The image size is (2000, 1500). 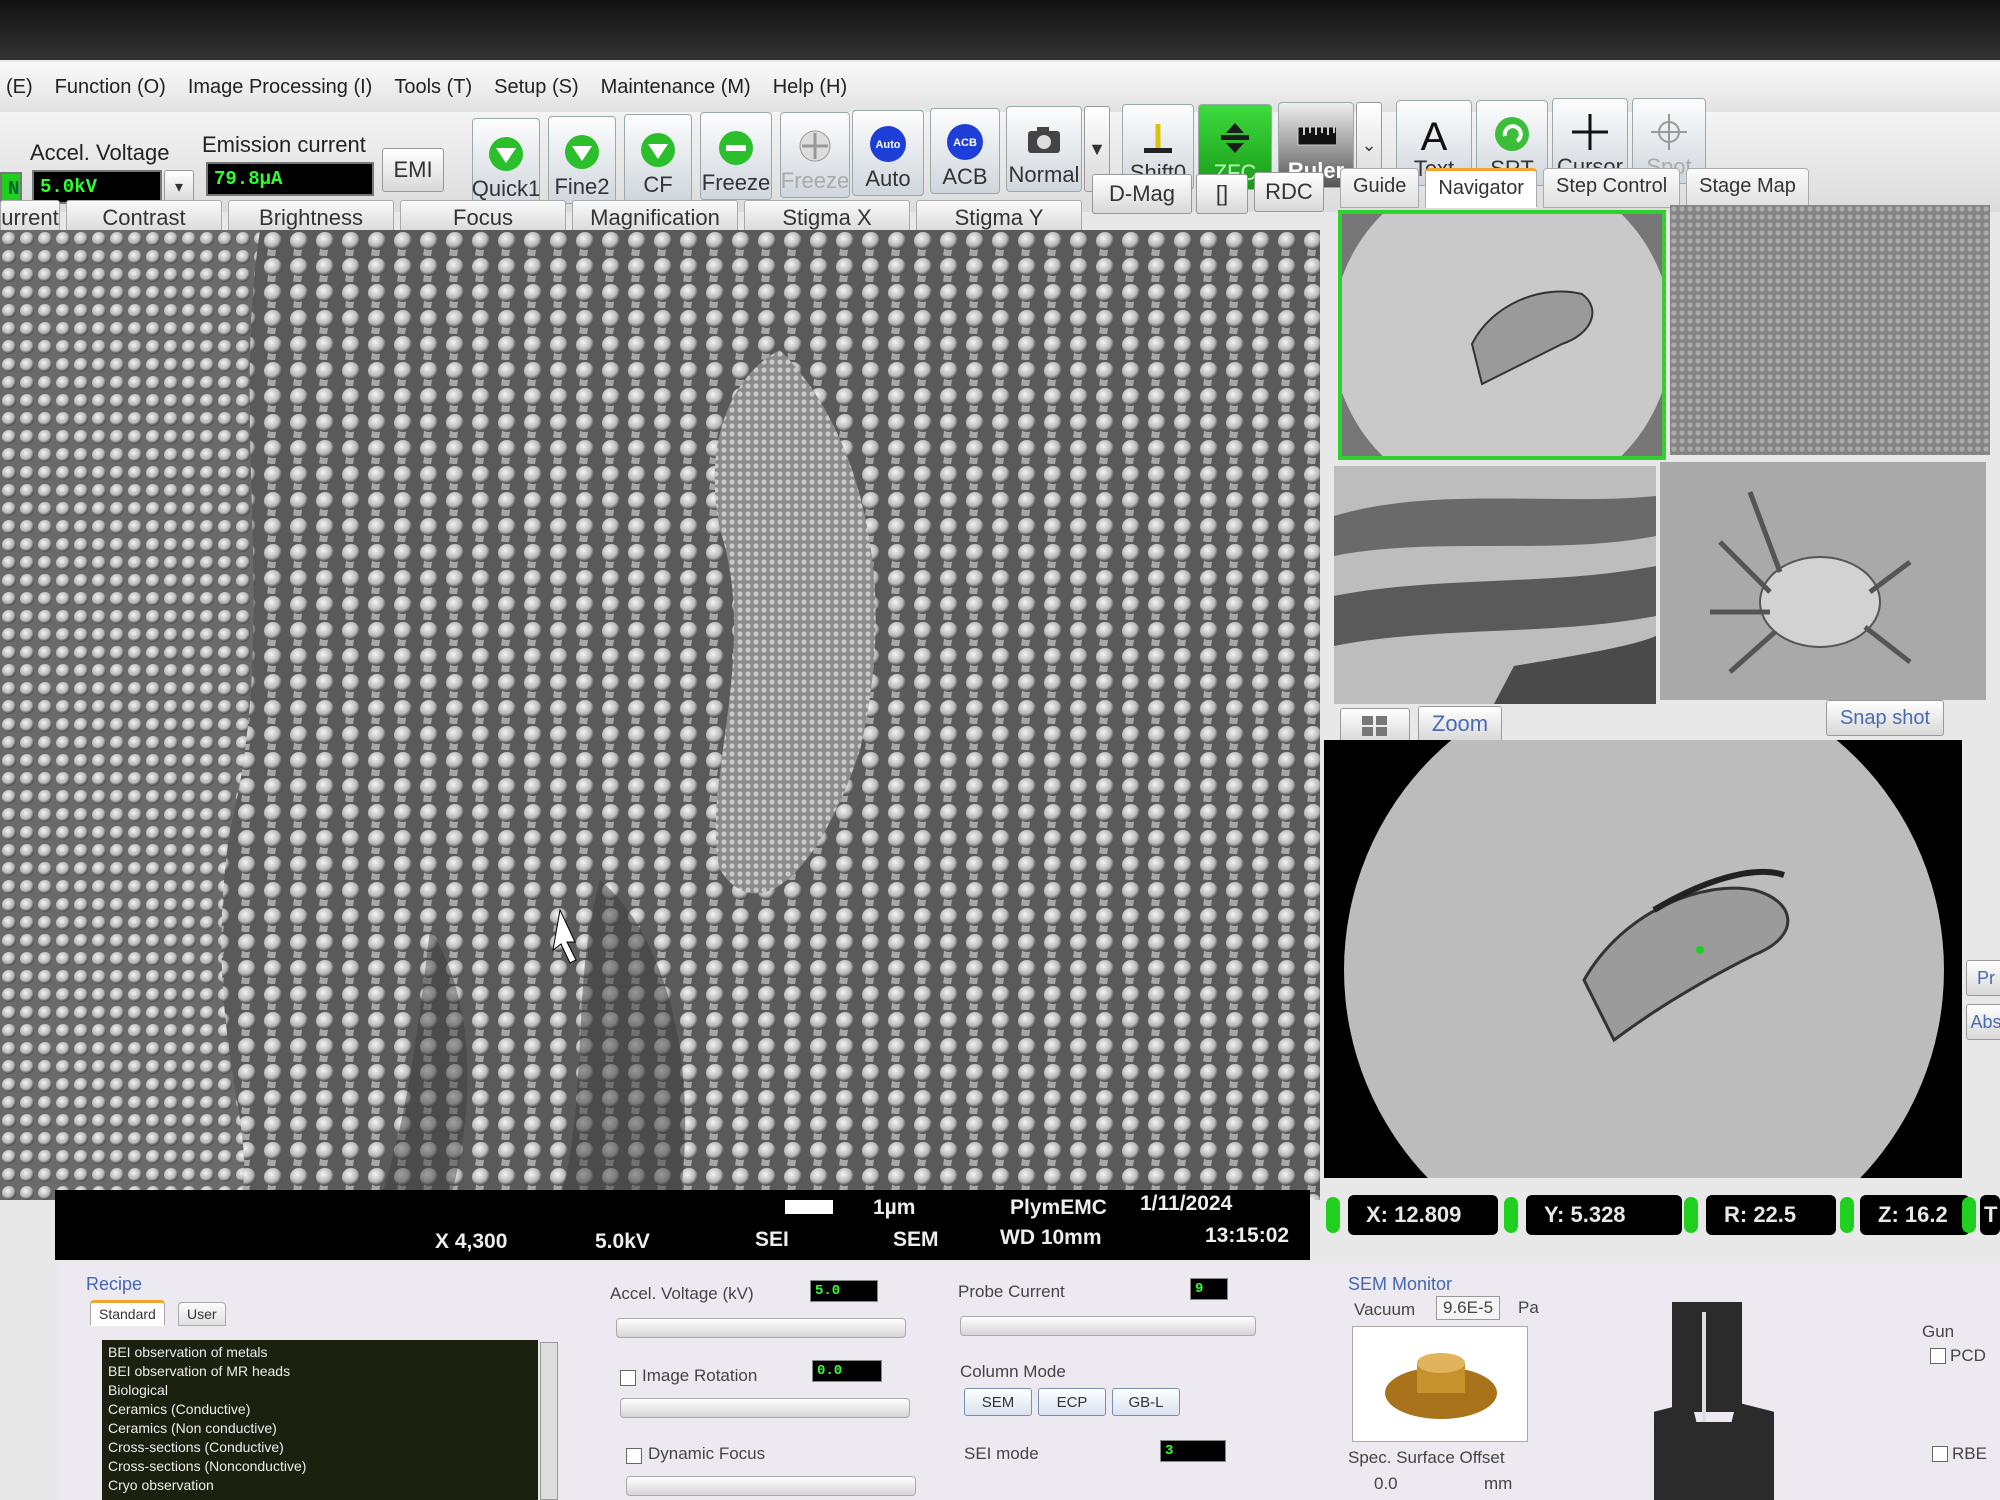 What do you see at coordinates (1108, 1326) in the screenshot?
I see `param-probe-slider` at bounding box center [1108, 1326].